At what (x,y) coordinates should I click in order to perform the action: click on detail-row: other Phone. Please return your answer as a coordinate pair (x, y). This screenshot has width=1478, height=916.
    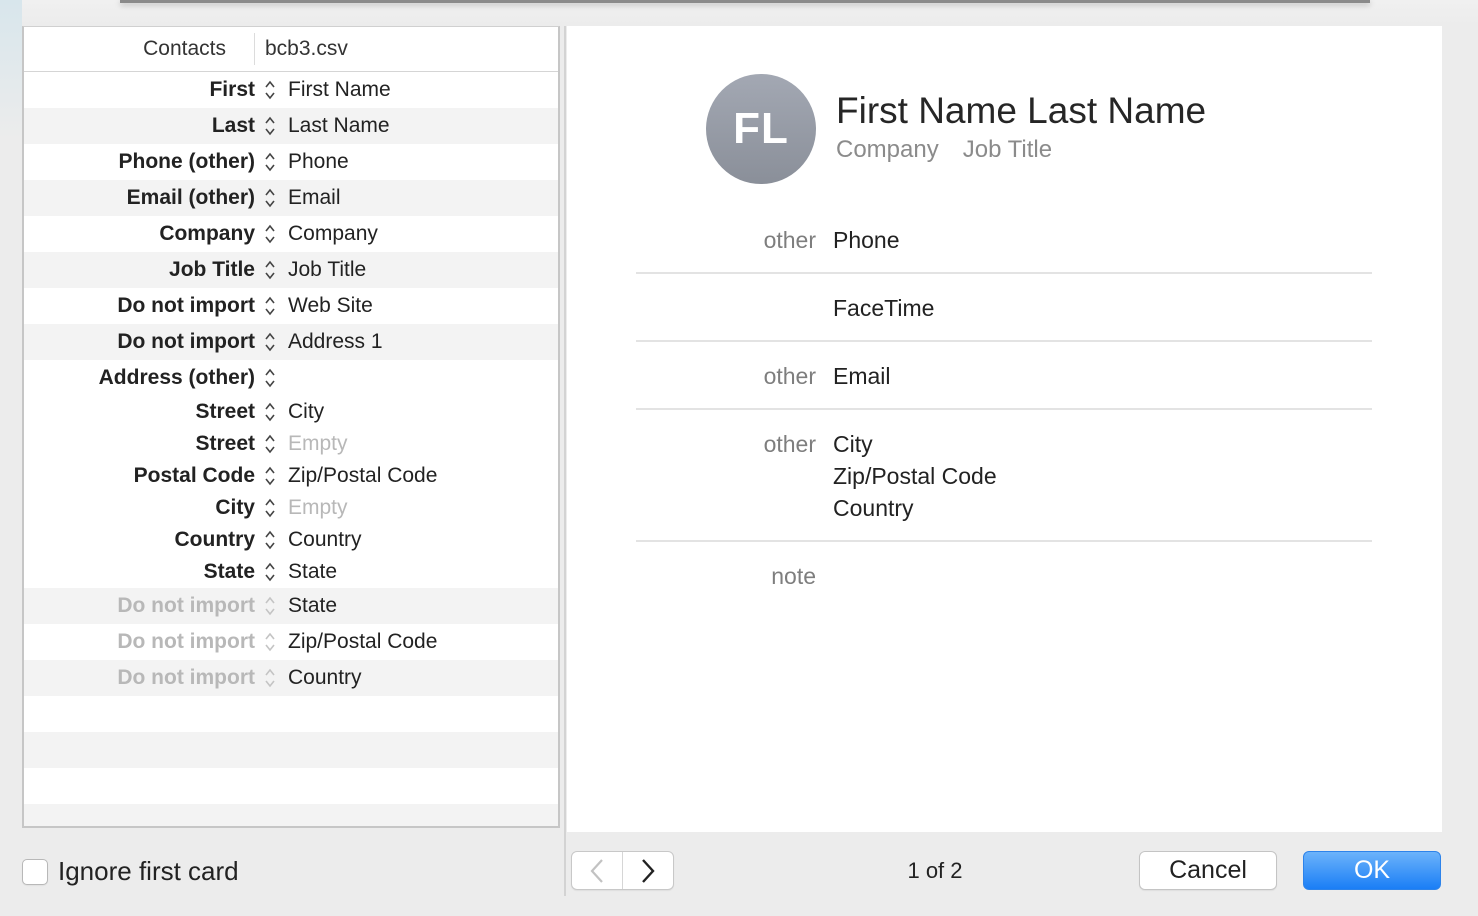
    Looking at the image, I should click on (1004, 240).